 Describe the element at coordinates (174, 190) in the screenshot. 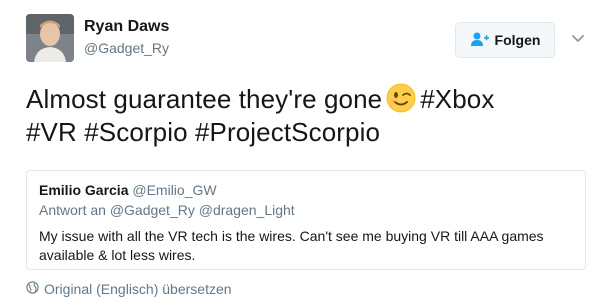

I see `quoted-author-handle: @Emilio_GW` at that location.